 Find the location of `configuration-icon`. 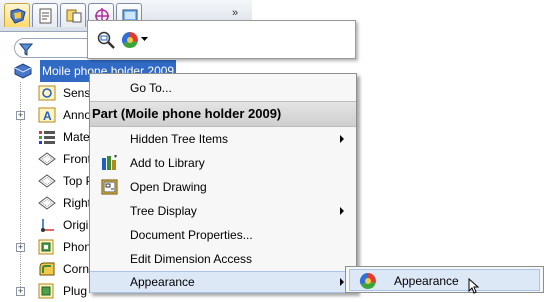

configuration-icon is located at coordinates (74, 16).